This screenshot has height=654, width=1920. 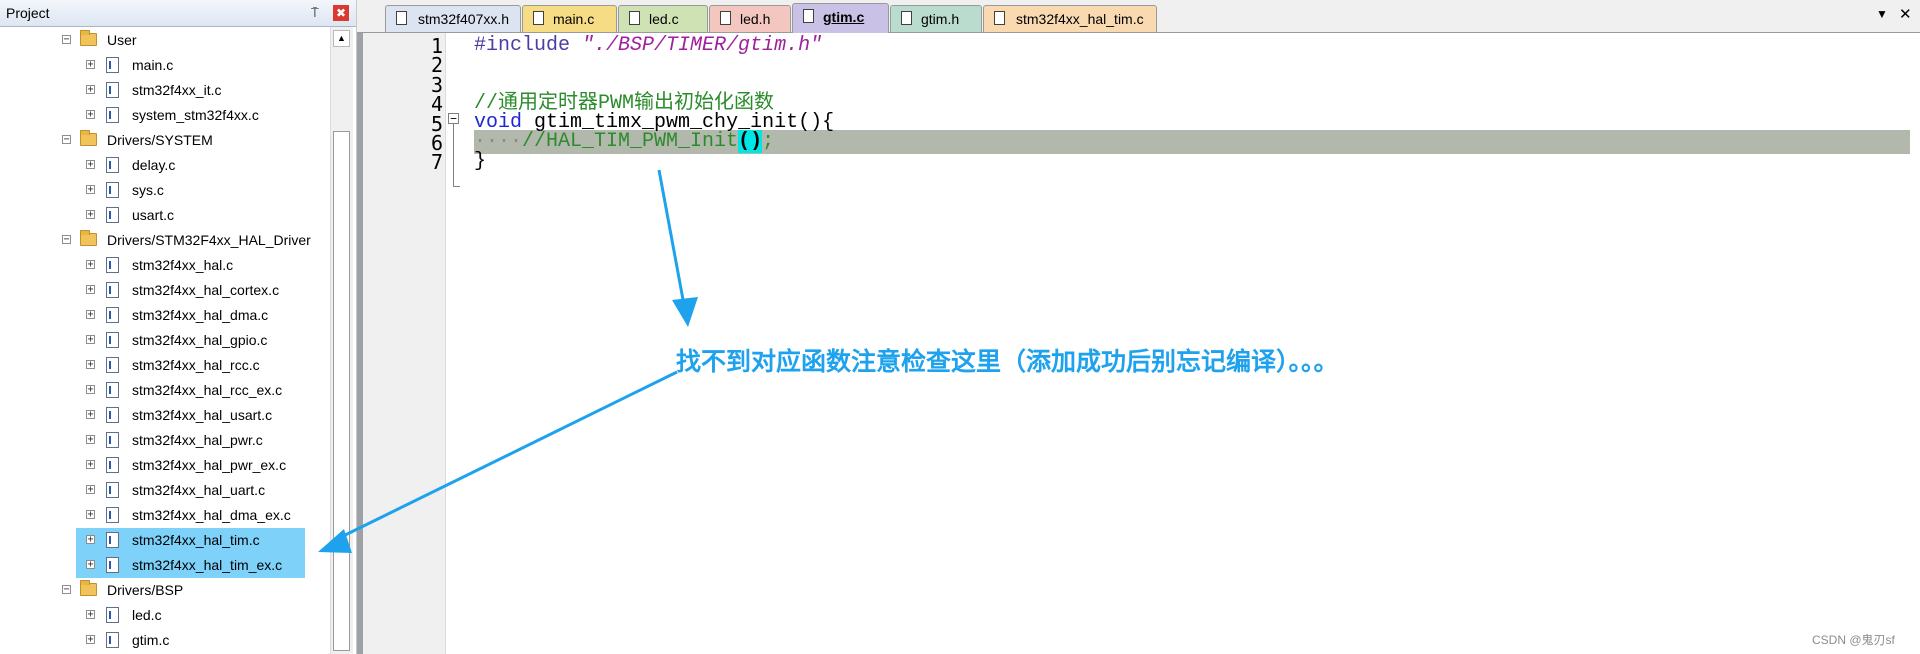 What do you see at coordinates (209, 465) in the screenshot?
I see `tree-item-label: stm32f4xx_hal_pwr_ex.c` at bounding box center [209, 465].